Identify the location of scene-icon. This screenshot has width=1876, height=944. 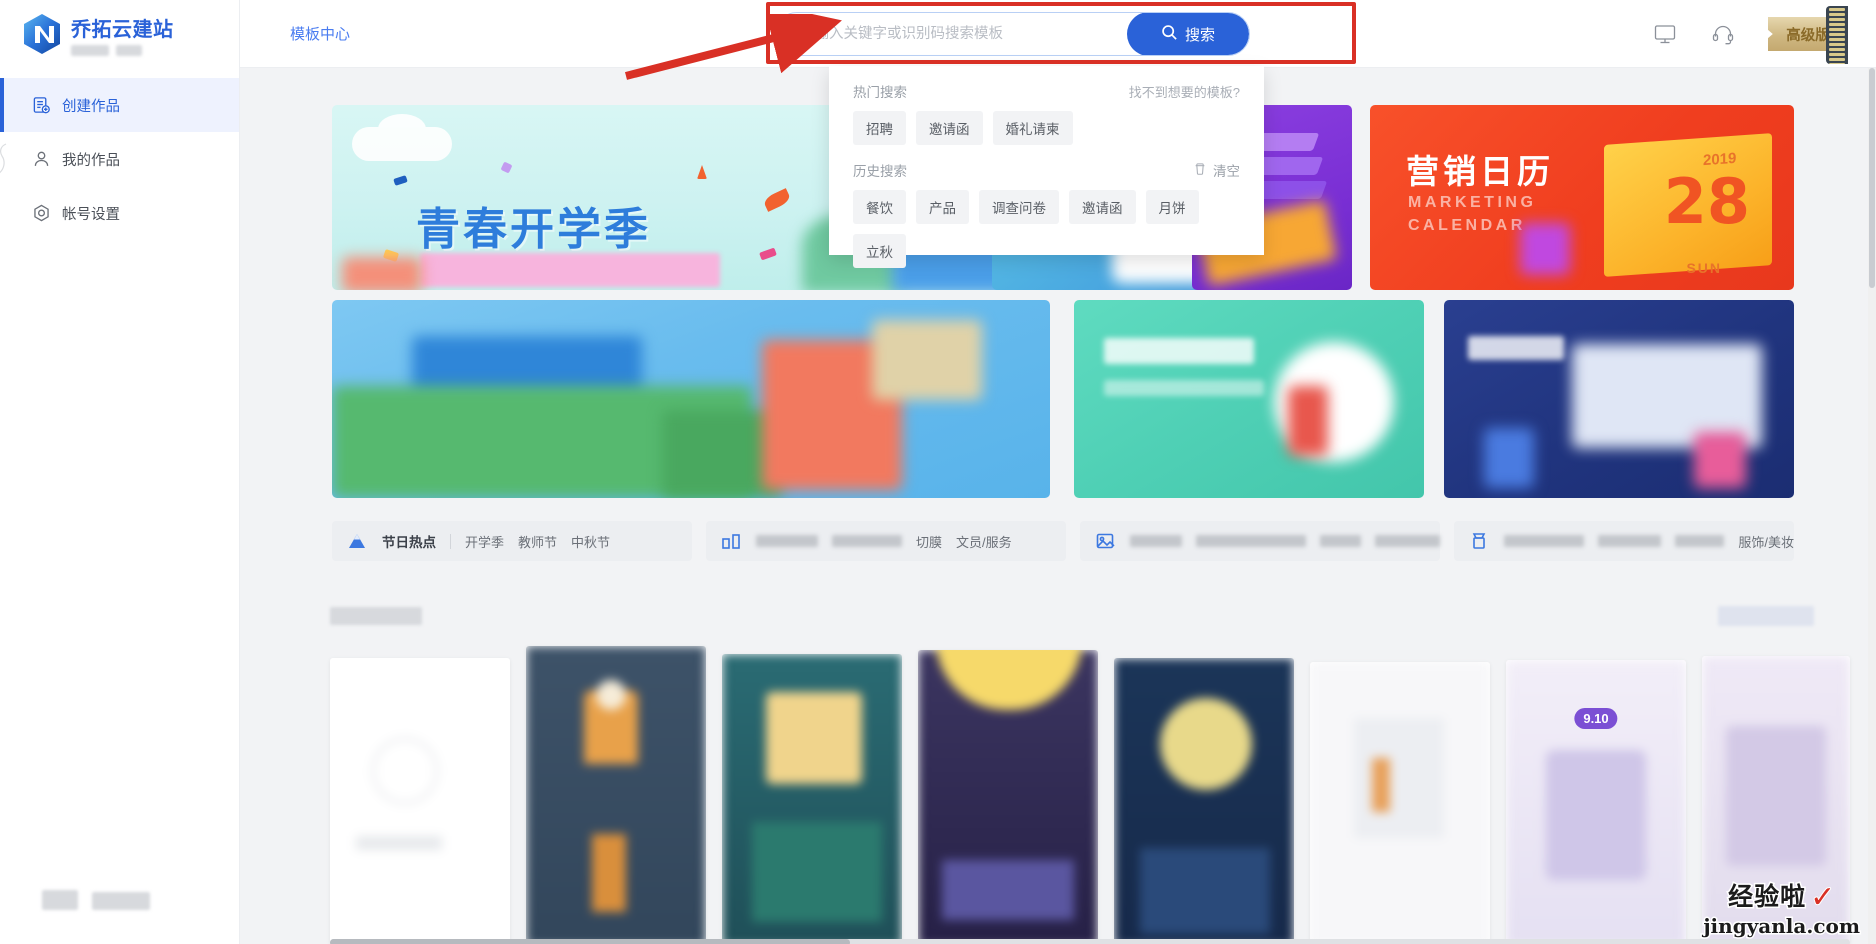
(1105, 541).